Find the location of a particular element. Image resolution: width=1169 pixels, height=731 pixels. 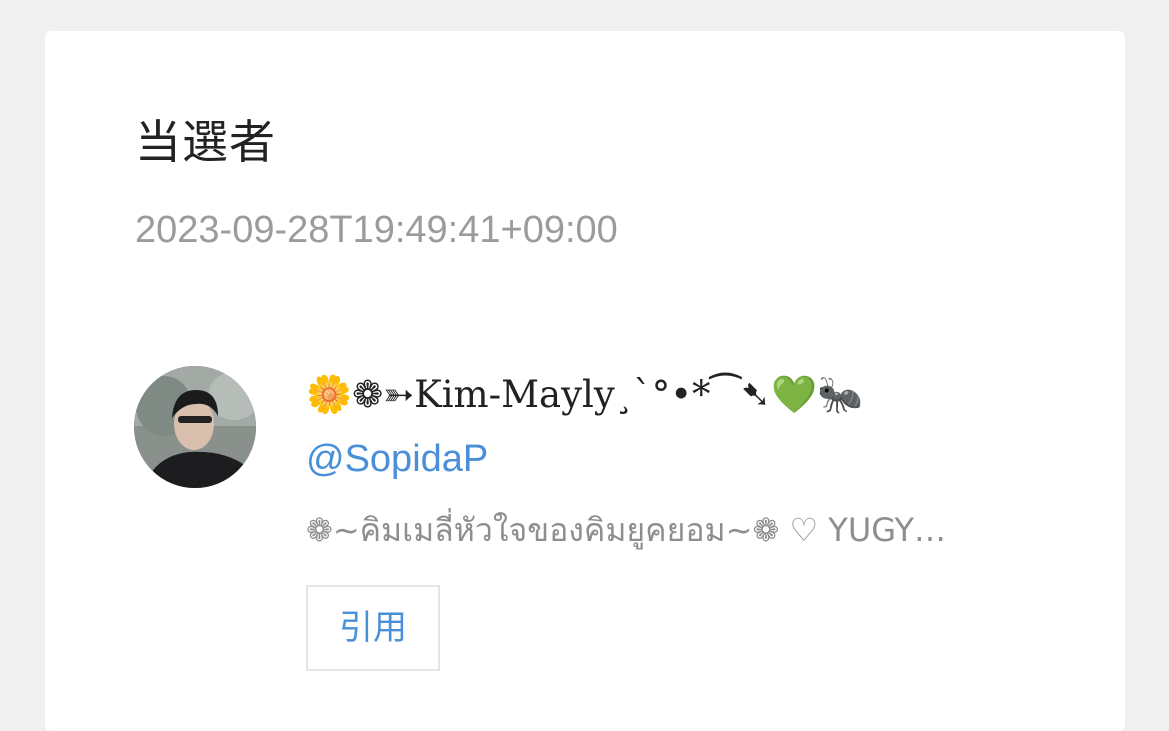

winner-display-name: 🌼❁➳Kim-Mayly¸`°•*⁀➷💚🐜 is located at coordinates (584, 395).